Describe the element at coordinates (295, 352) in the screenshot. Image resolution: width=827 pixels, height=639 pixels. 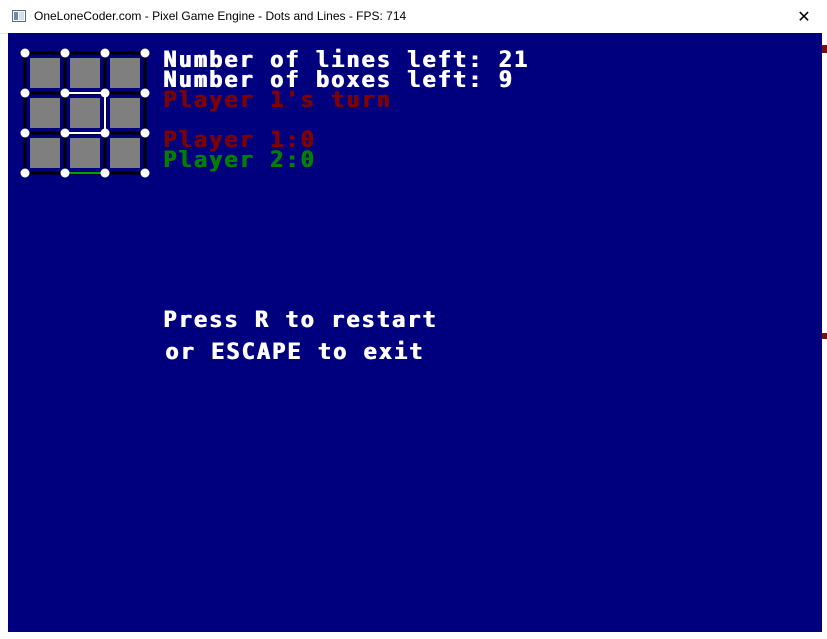
I see `exit-instruction: or ESCAPE to exit` at that location.